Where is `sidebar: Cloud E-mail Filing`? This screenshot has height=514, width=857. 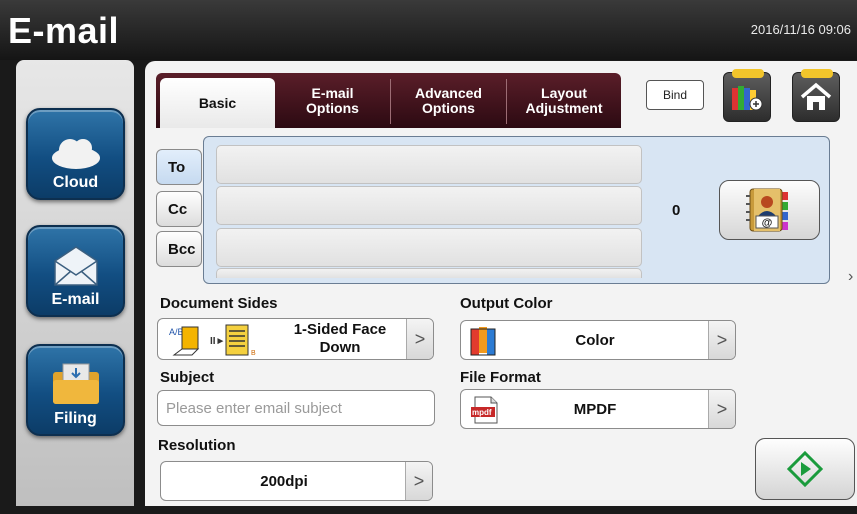 sidebar: Cloud E-mail Filing is located at coordinates (75, 283).